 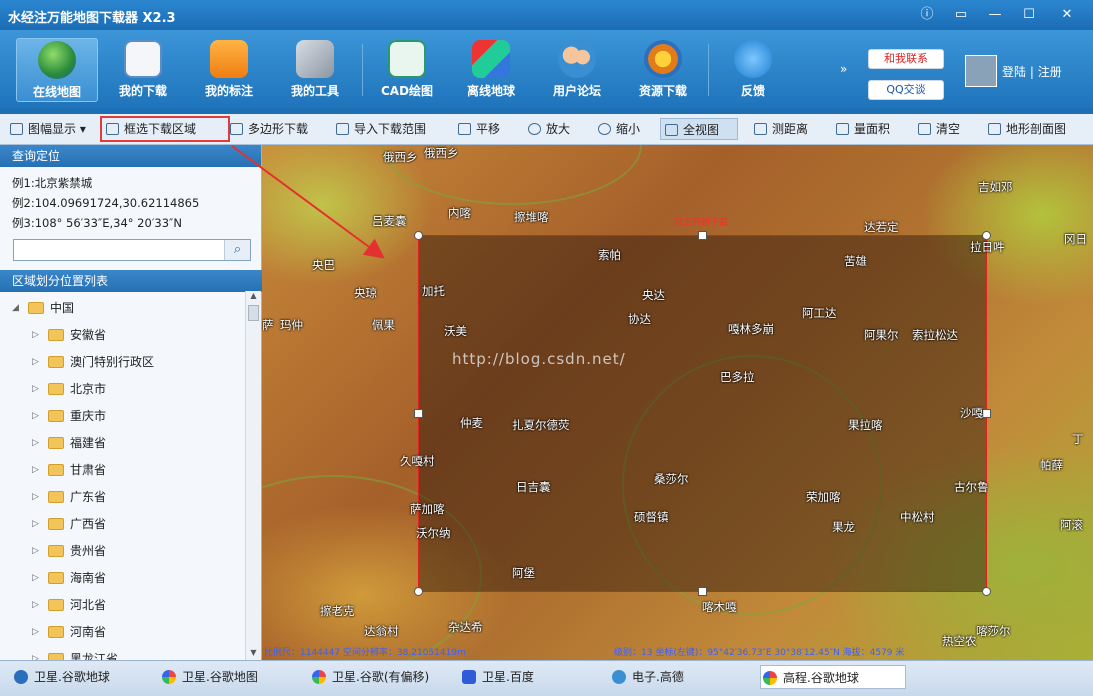 I want to click on place-label: 中松村, so click(x=917, y=517).